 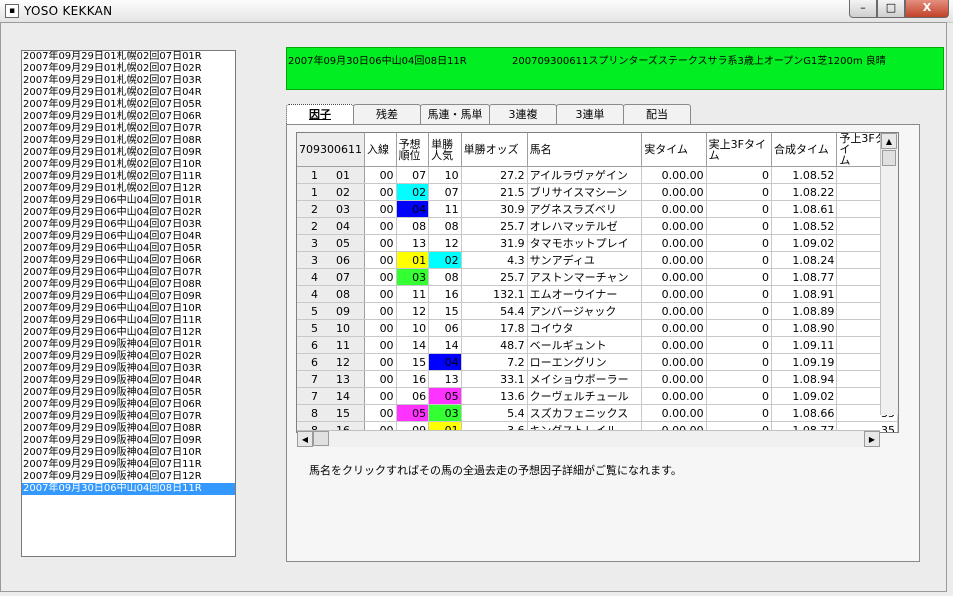 I want to click on race-list-item: 2007年09月29日09阪神04回07日08R, so click(x=128, y=429).